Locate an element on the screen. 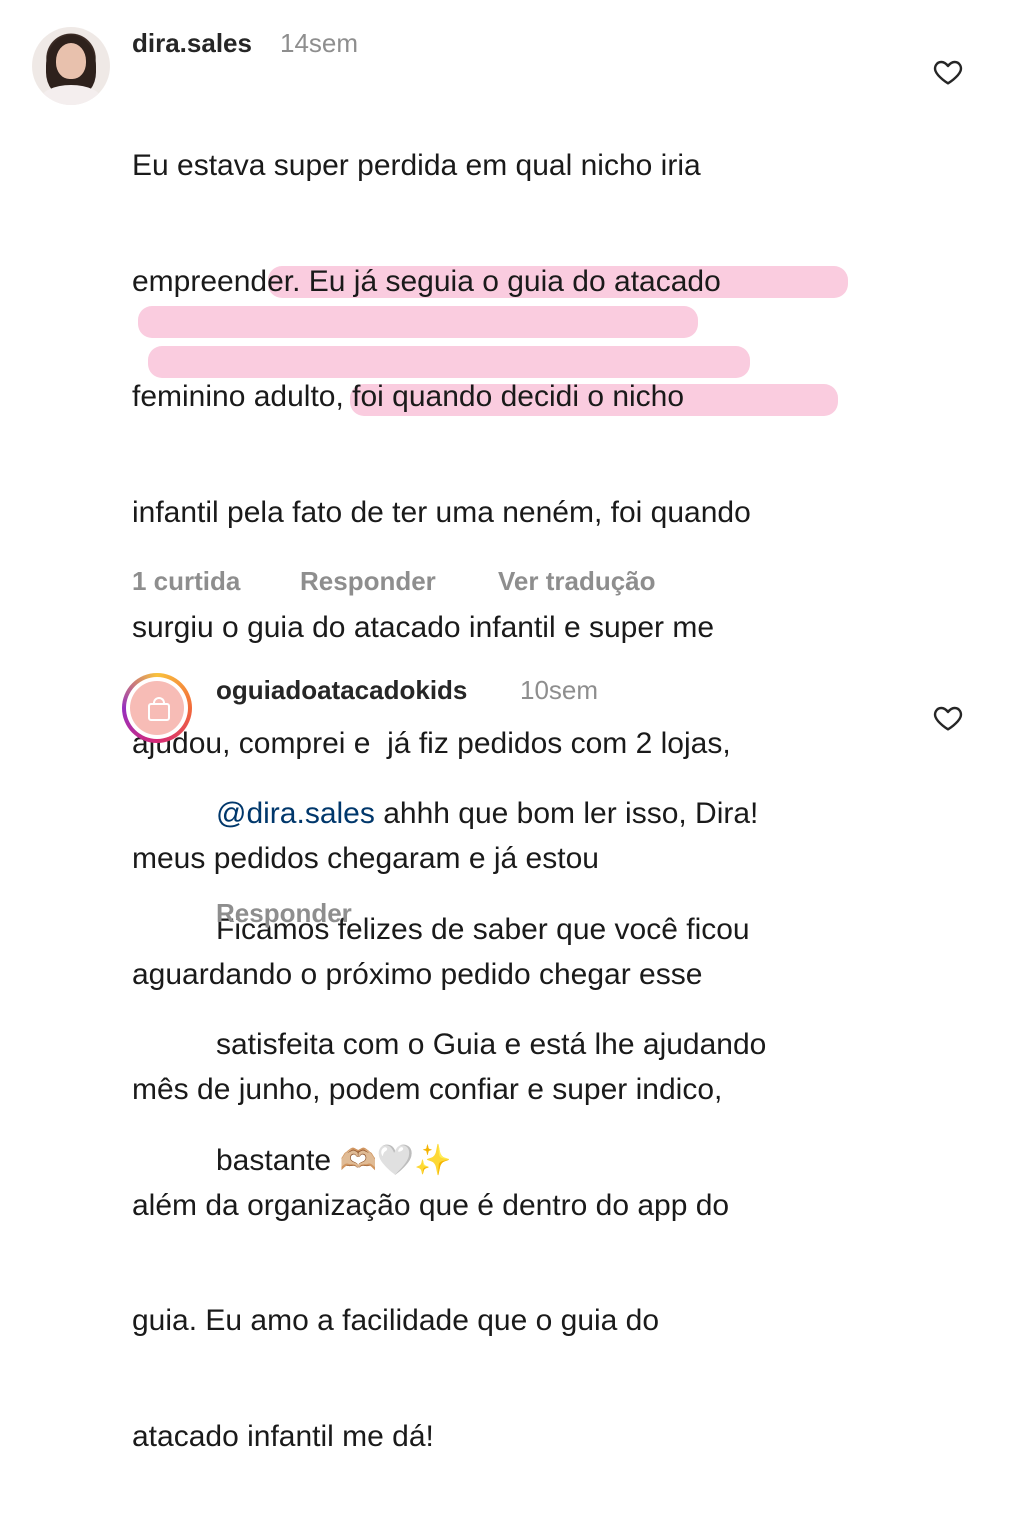 The width and height of the screenshot is (1024, 1533). sparkles-emoji: ✨ is located at coordinates (433, 1161).